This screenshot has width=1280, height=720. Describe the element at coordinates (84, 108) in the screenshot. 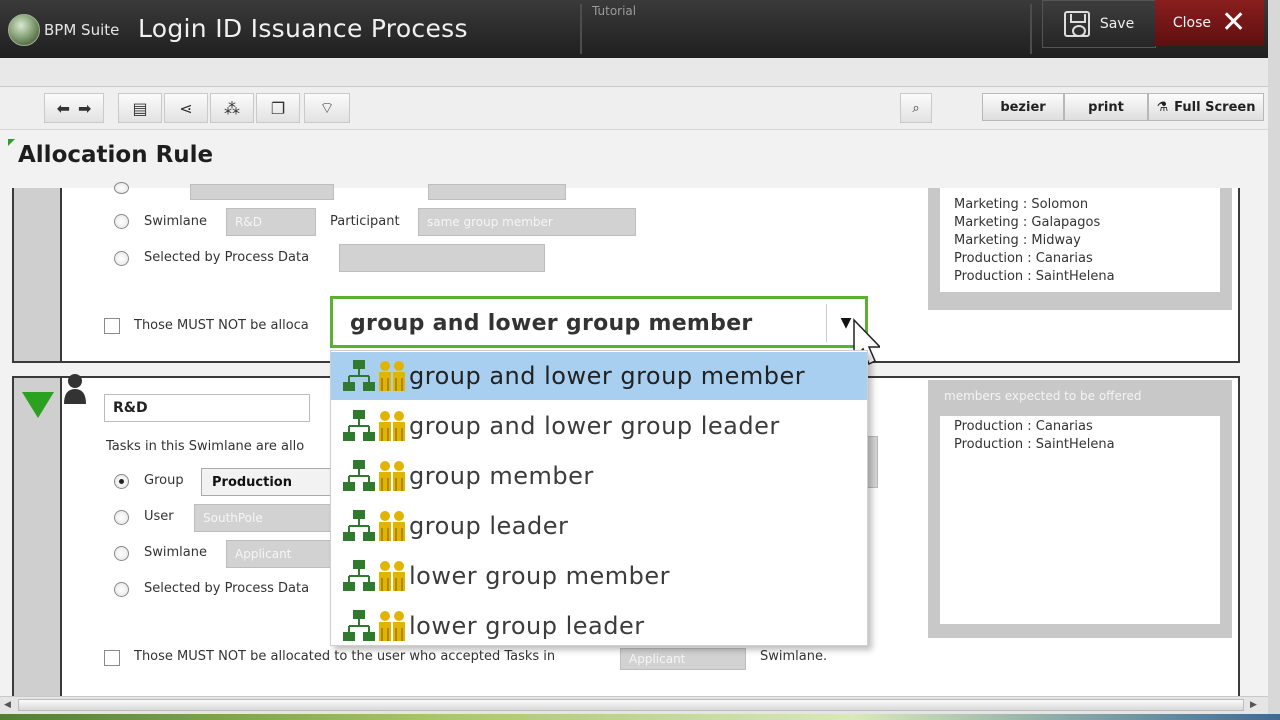

I see `redo-icon: ➡` at that location.